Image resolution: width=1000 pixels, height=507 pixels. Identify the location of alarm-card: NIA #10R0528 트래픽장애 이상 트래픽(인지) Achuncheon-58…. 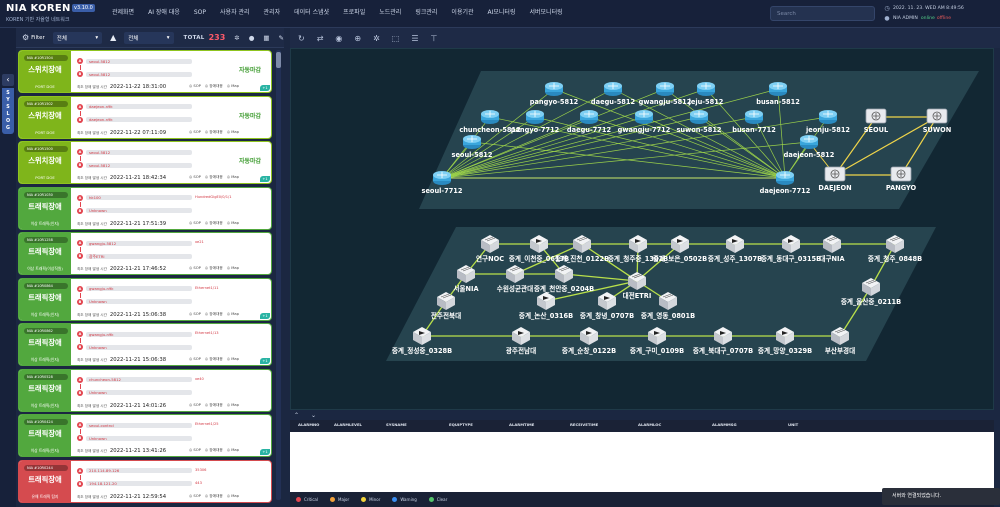
(145, 390).